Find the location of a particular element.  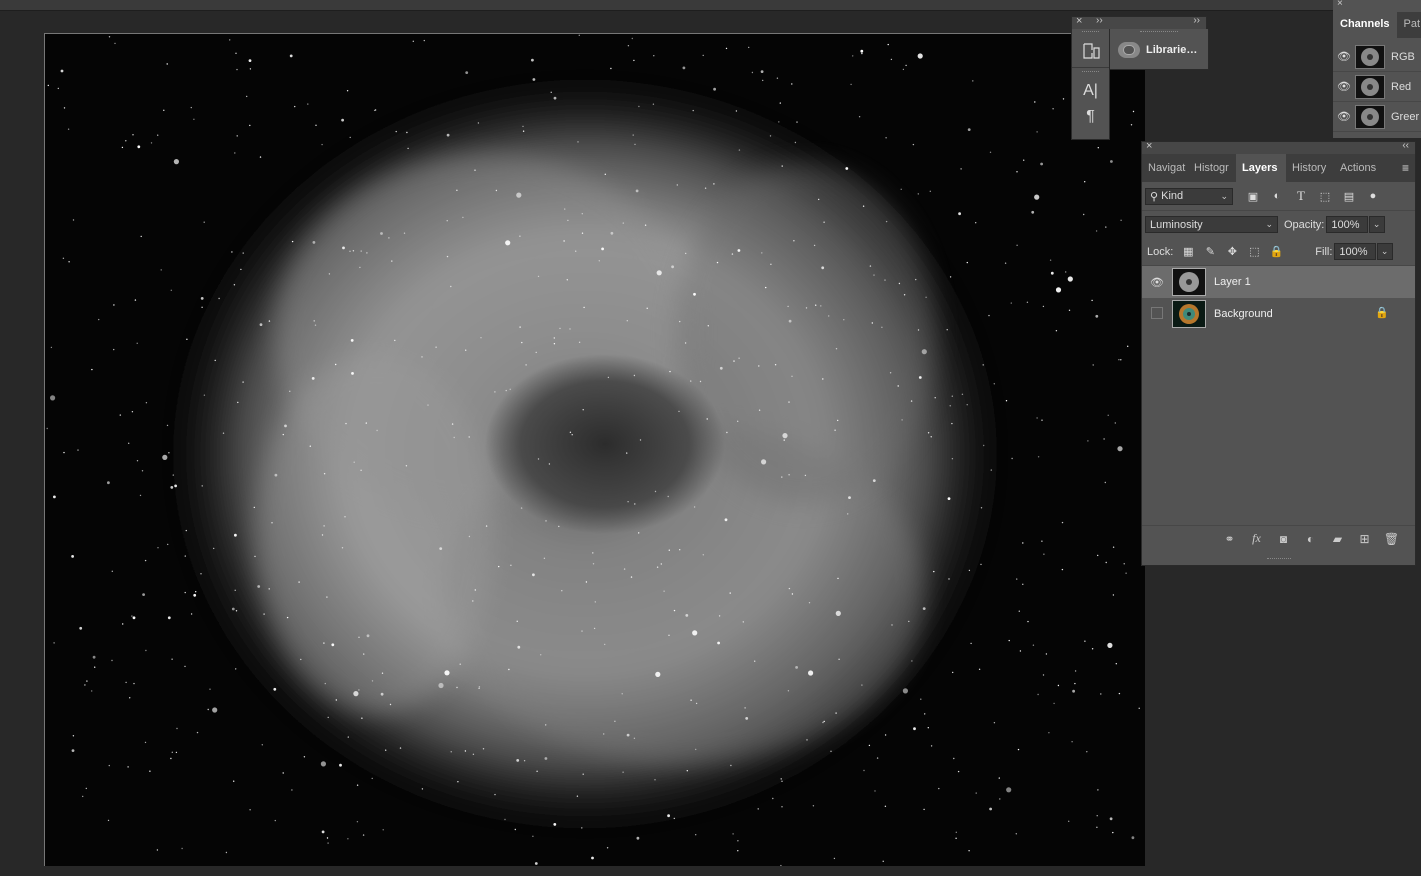

visibility-toggle-box is located at coordinates (1157, 314).